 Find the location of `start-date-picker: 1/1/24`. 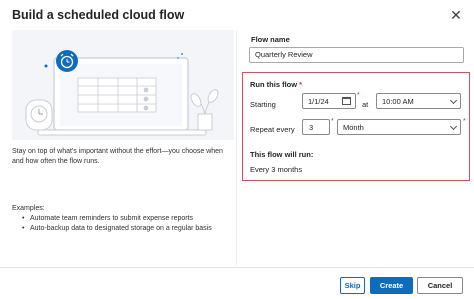

start-date-picker: 1/1/24 is located at coordinates (329, 101).